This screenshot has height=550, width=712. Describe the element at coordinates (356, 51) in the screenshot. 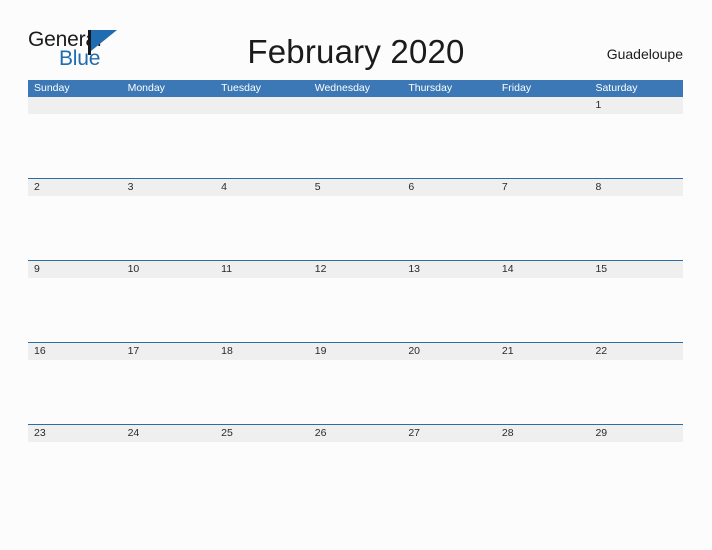

I see `page-title: February 2020` at that location.